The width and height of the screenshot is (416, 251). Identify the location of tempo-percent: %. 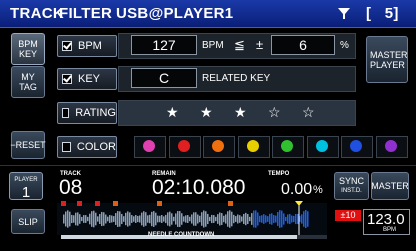
(318, 190).